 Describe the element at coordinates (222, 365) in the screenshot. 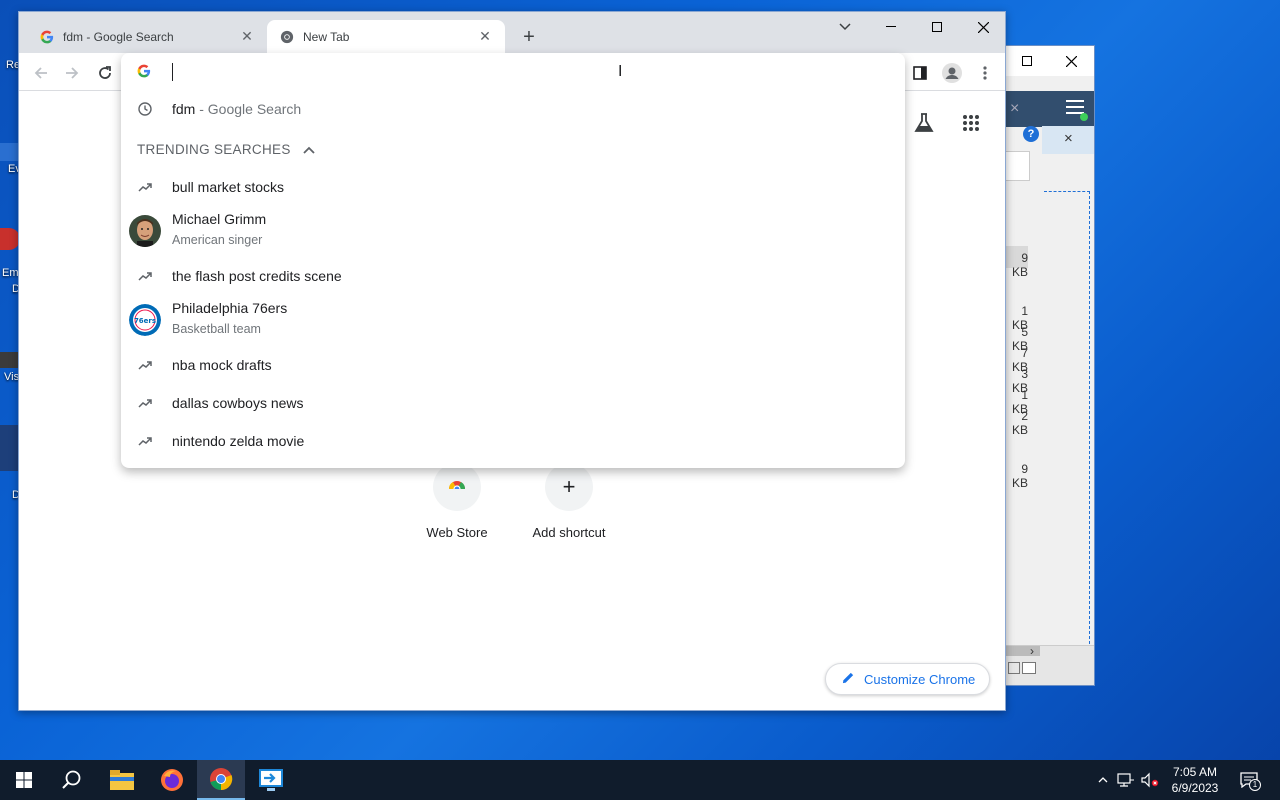

I see `suggestion-text: nba mock drafts` at that location.